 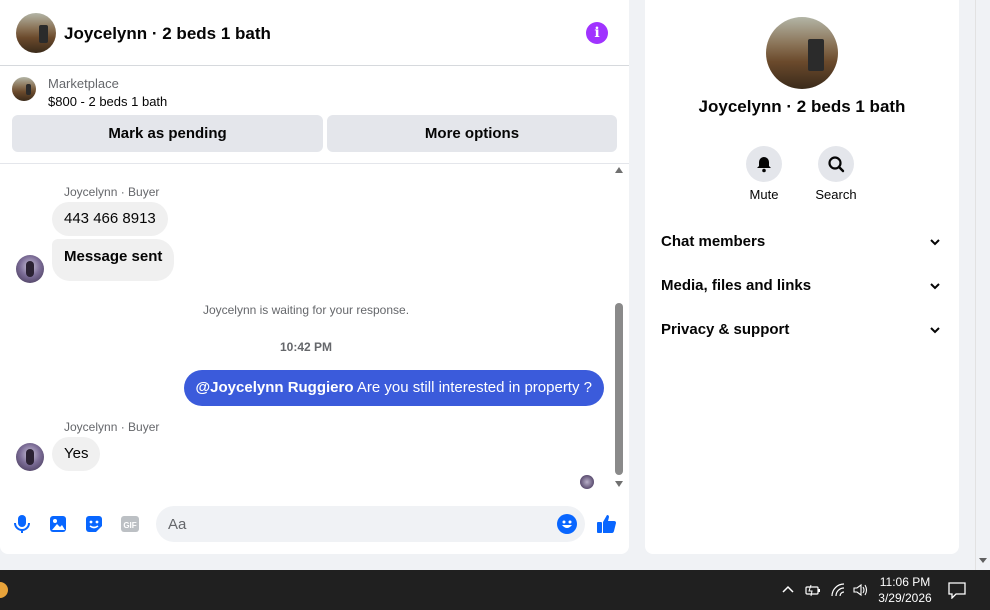 What do you see at coordinates (275, 387) in the screenshot?
I see `mention-link: @Joycelynn Ruggiero` at bounding box center [275, 387].